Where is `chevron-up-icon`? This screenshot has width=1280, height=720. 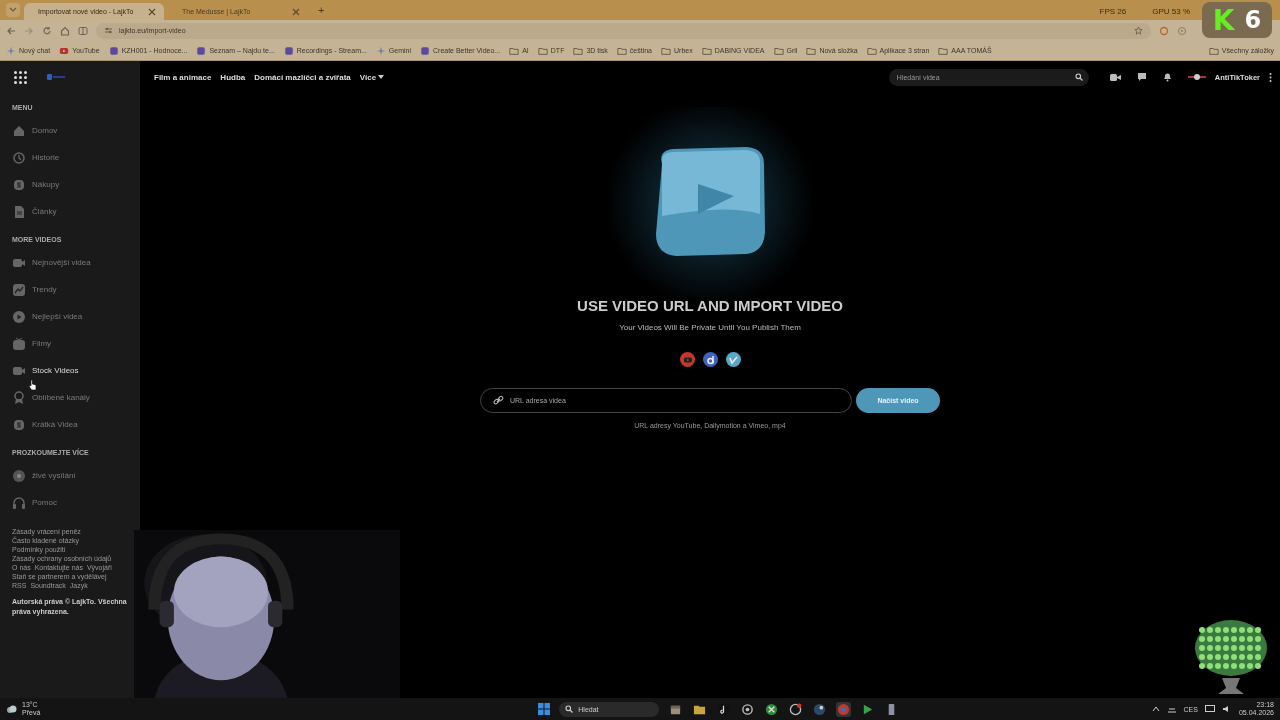
chevron-up-icon is located at coordinates (1155, 709).